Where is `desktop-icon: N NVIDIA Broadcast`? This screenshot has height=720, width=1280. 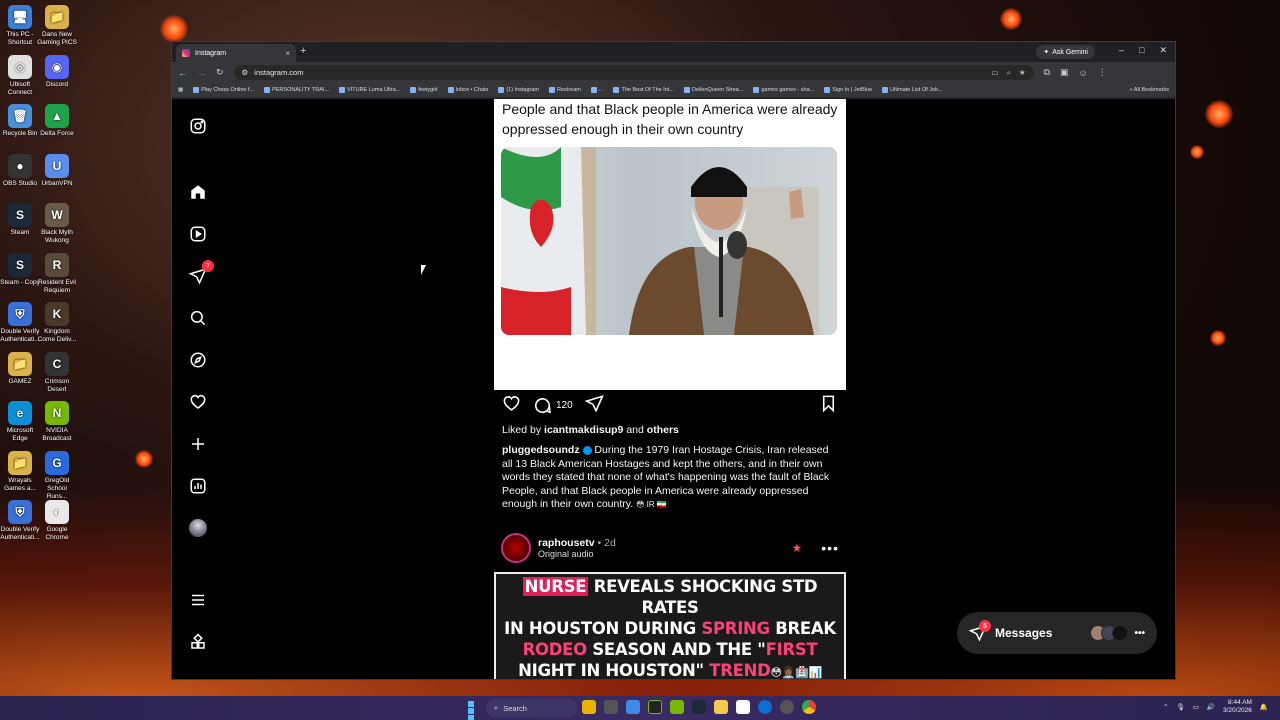
desktop-icon: N NVIDIA Broadcast is located at coordinates (57, 422).